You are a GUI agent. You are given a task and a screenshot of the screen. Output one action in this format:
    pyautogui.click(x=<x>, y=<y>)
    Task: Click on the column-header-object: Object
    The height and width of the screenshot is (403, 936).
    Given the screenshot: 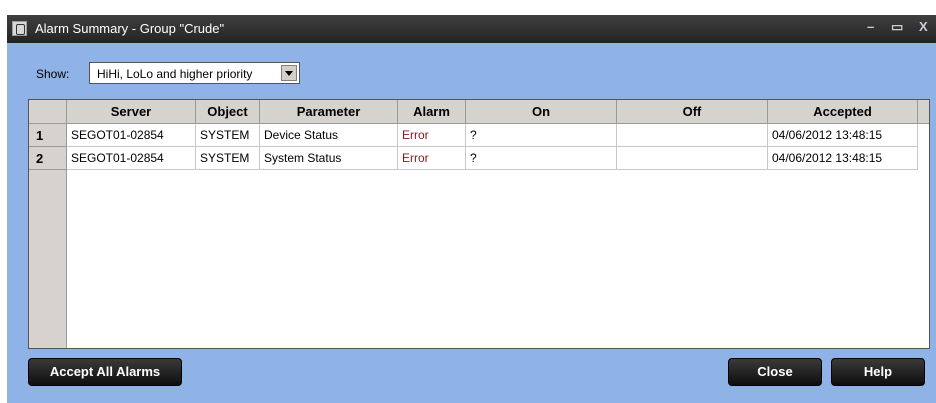 What is the action you would take?
    pyautogui.click(x=228, y=112)
    